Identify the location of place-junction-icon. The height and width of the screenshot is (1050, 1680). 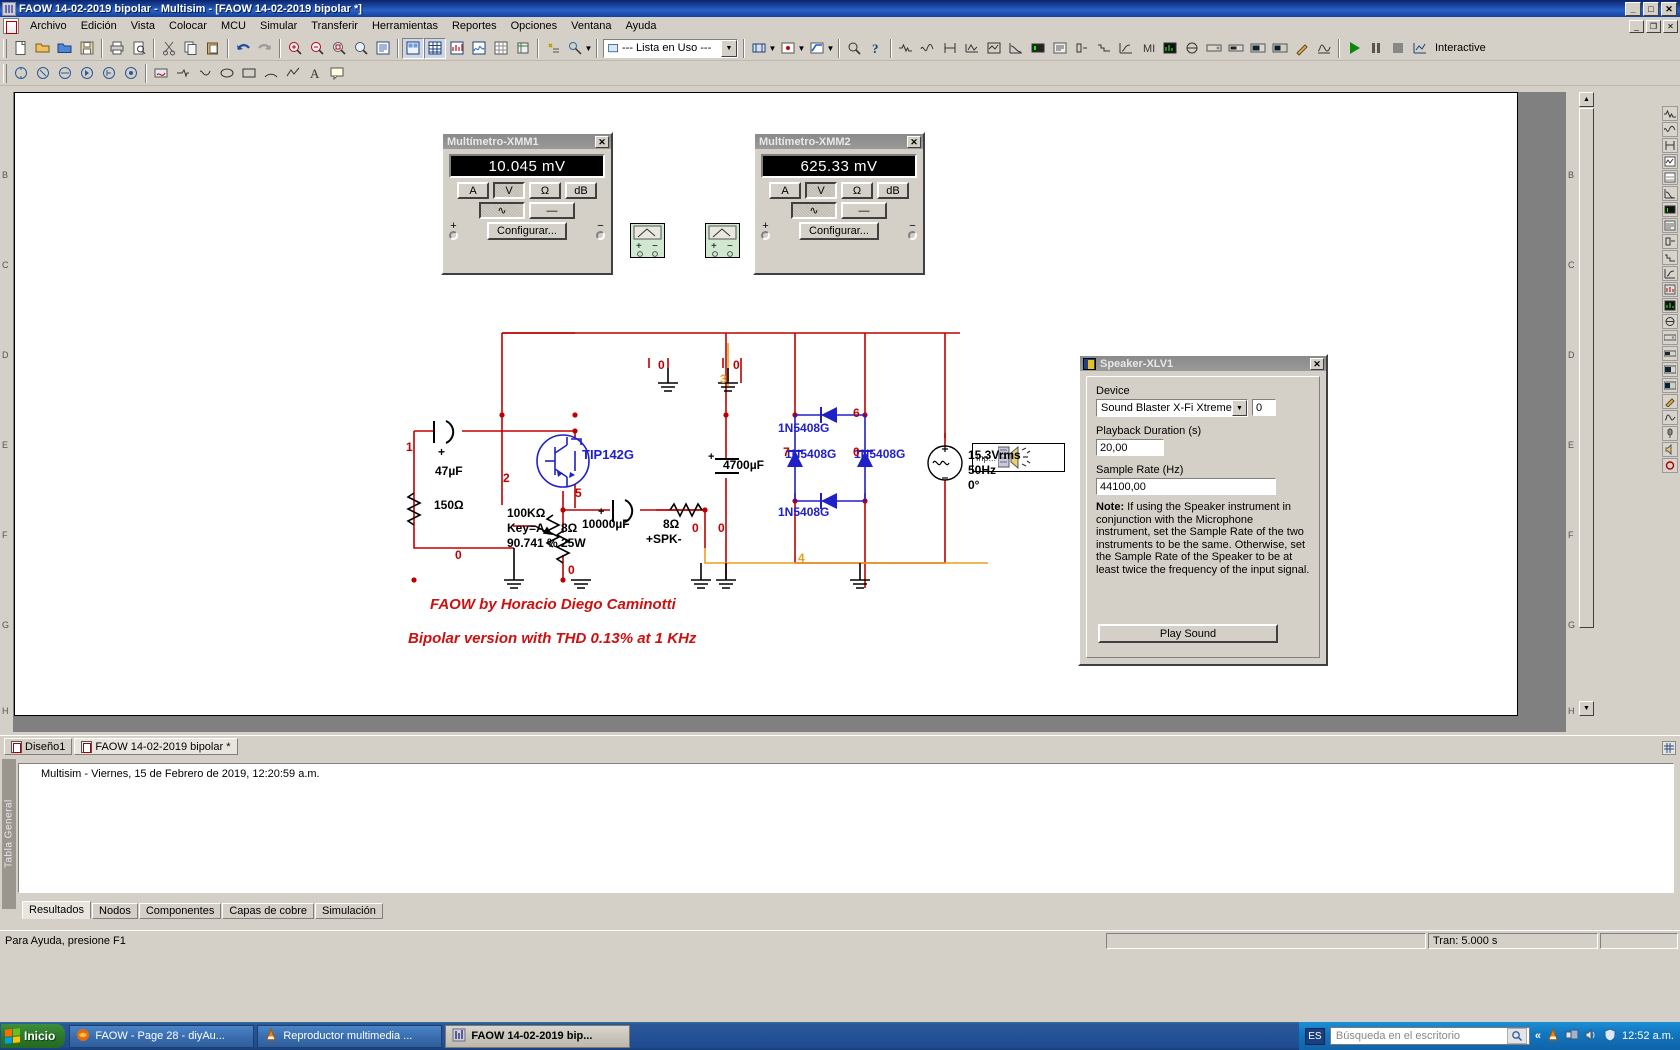
(788, 48).